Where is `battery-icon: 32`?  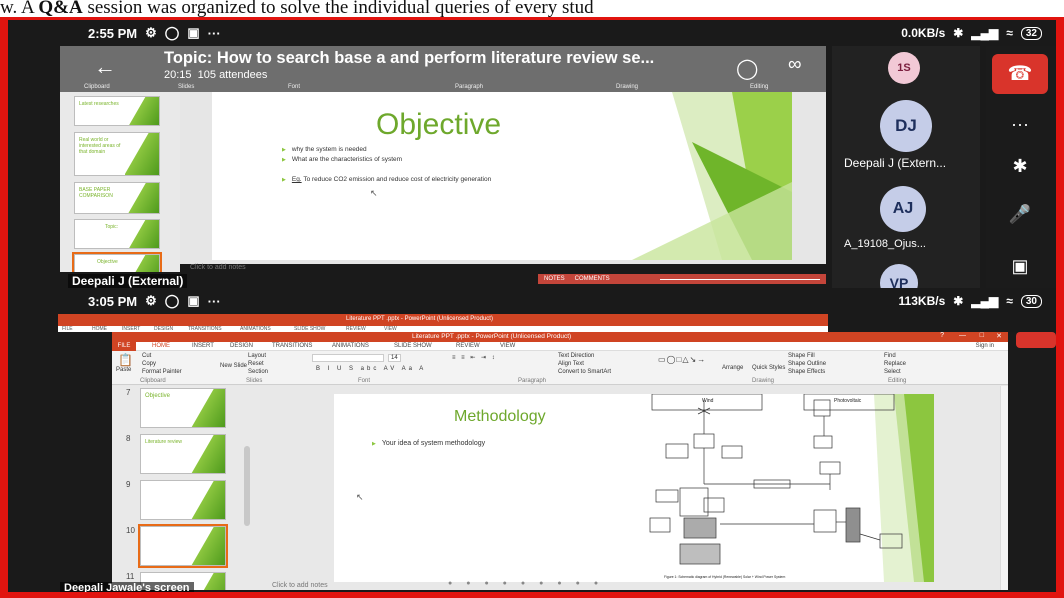
battery-icon: 32 is located at coordinates (1031, 33).